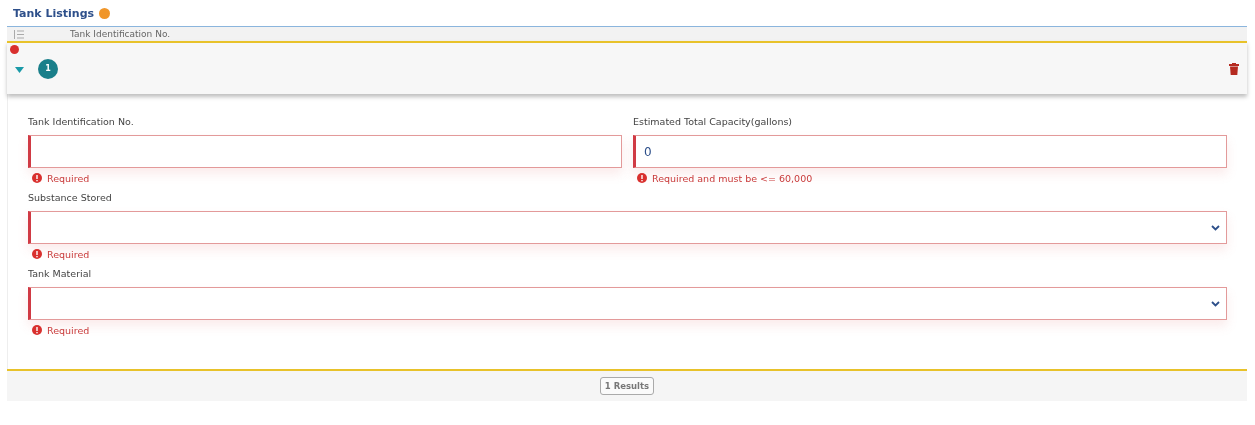  Describe the element at coordinates (1234, 68) in the screenshot. I see `trash-icon` at that location.